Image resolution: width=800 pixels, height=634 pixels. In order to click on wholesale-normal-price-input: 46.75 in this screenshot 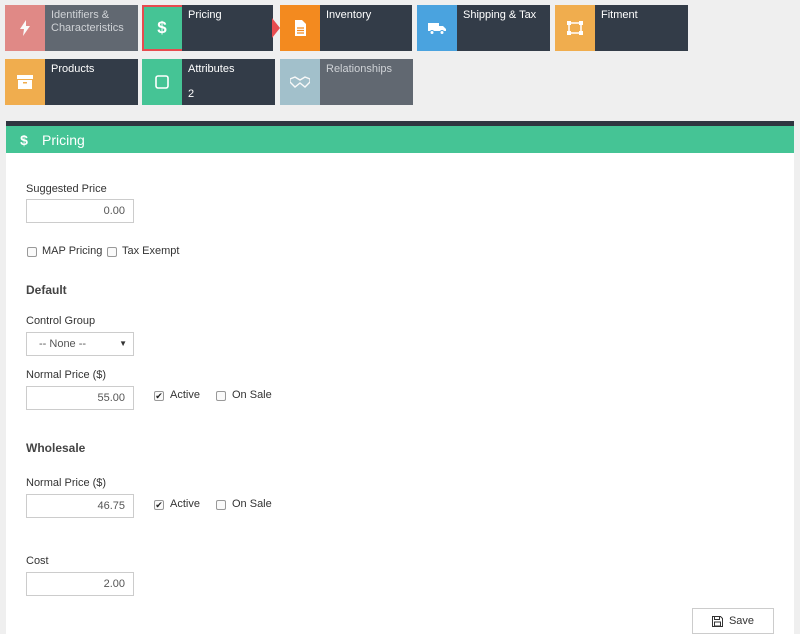, I will do `click(80, 506)`.